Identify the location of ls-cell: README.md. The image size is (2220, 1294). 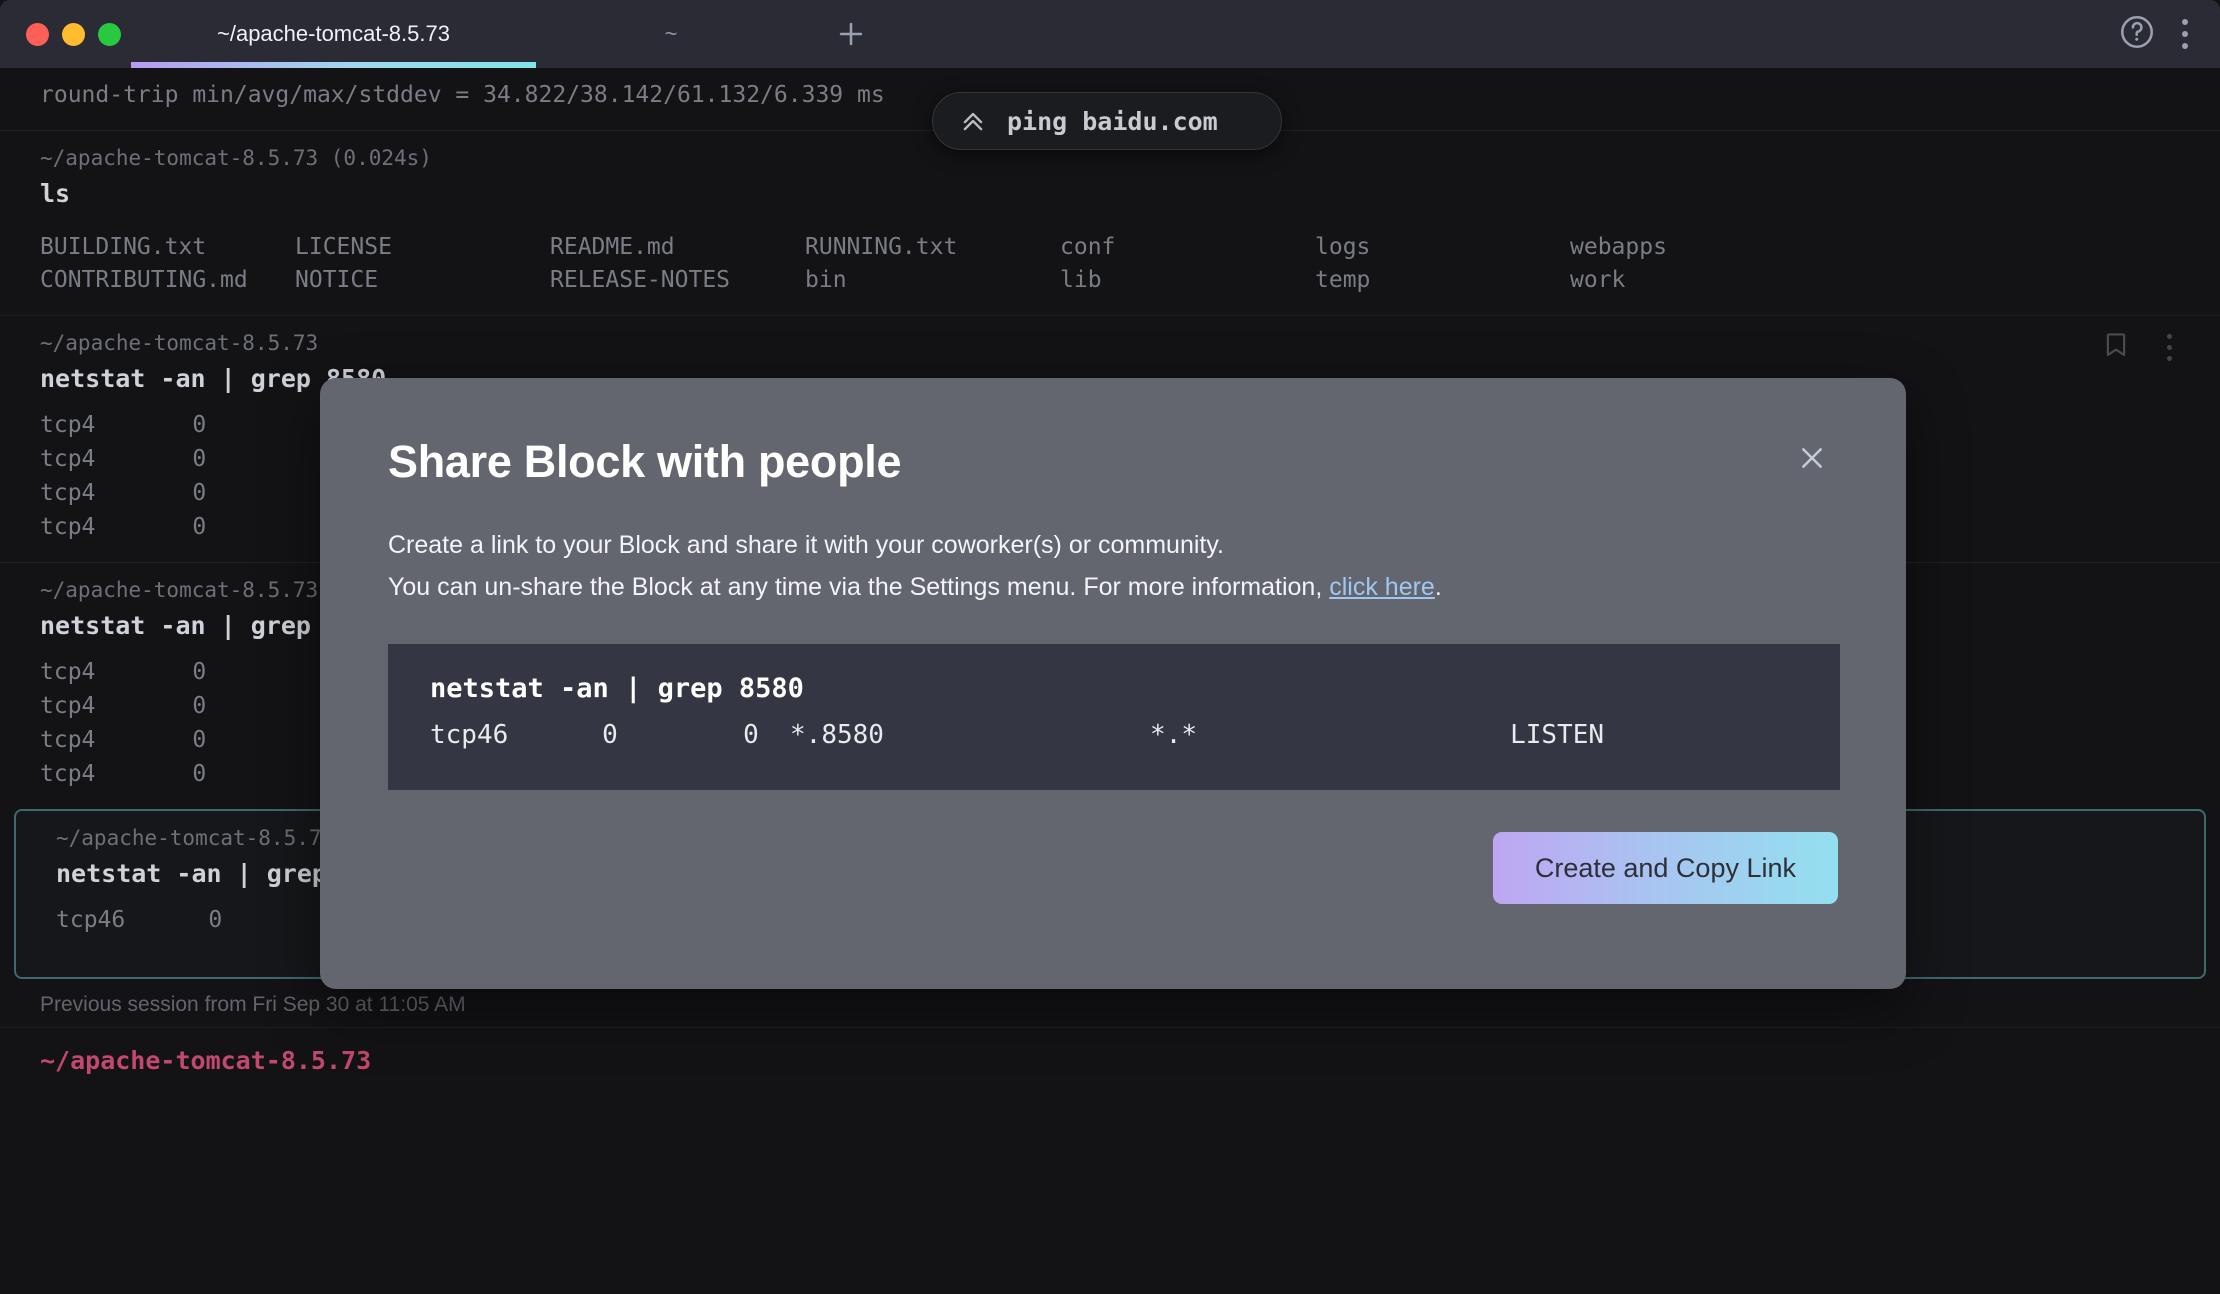
(612, 247).